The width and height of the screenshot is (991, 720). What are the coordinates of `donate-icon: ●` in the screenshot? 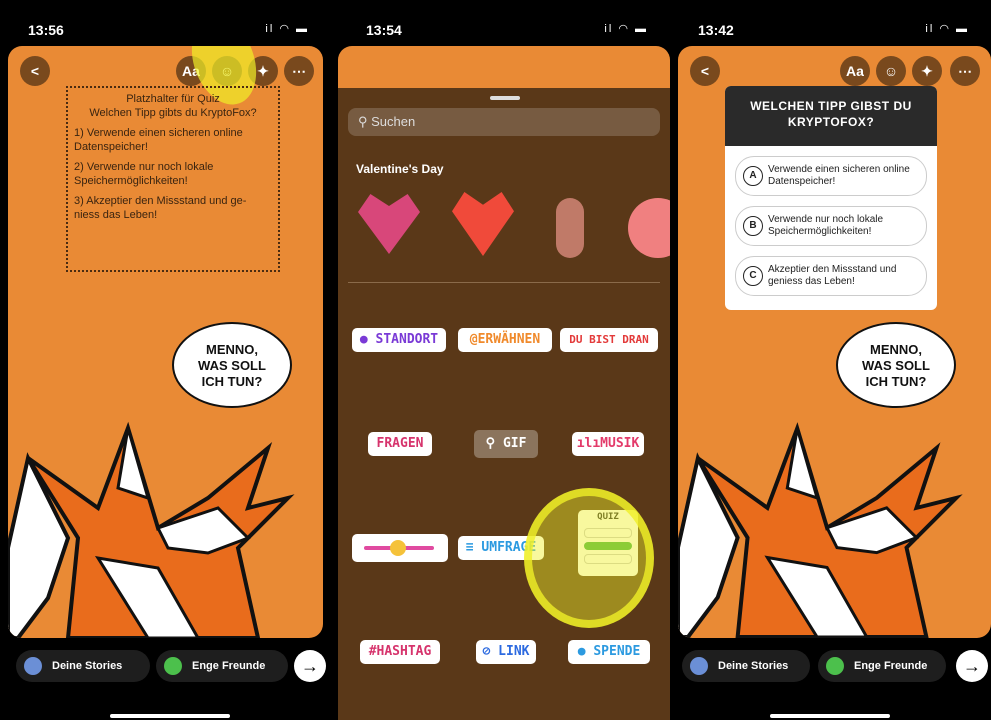 It's located at (585, 651).